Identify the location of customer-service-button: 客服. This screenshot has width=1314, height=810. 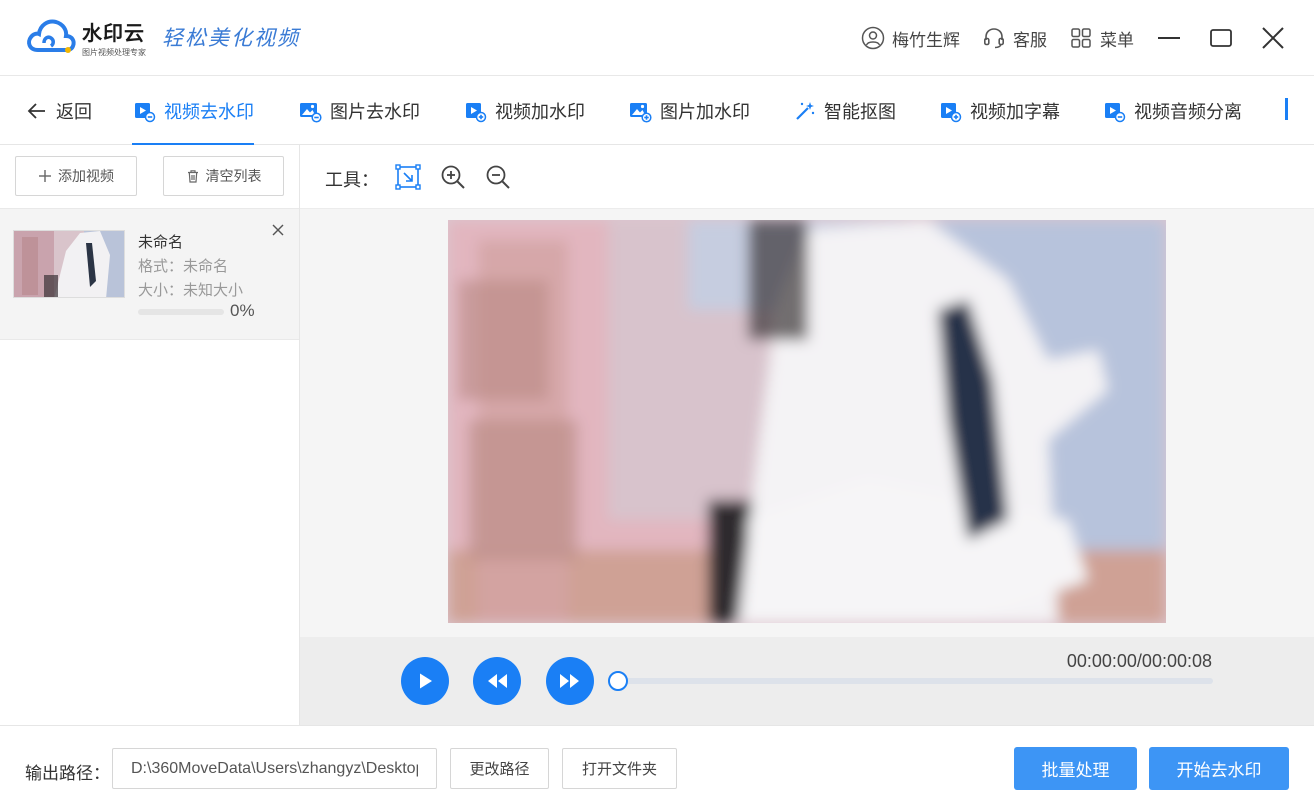
(1014, 38).